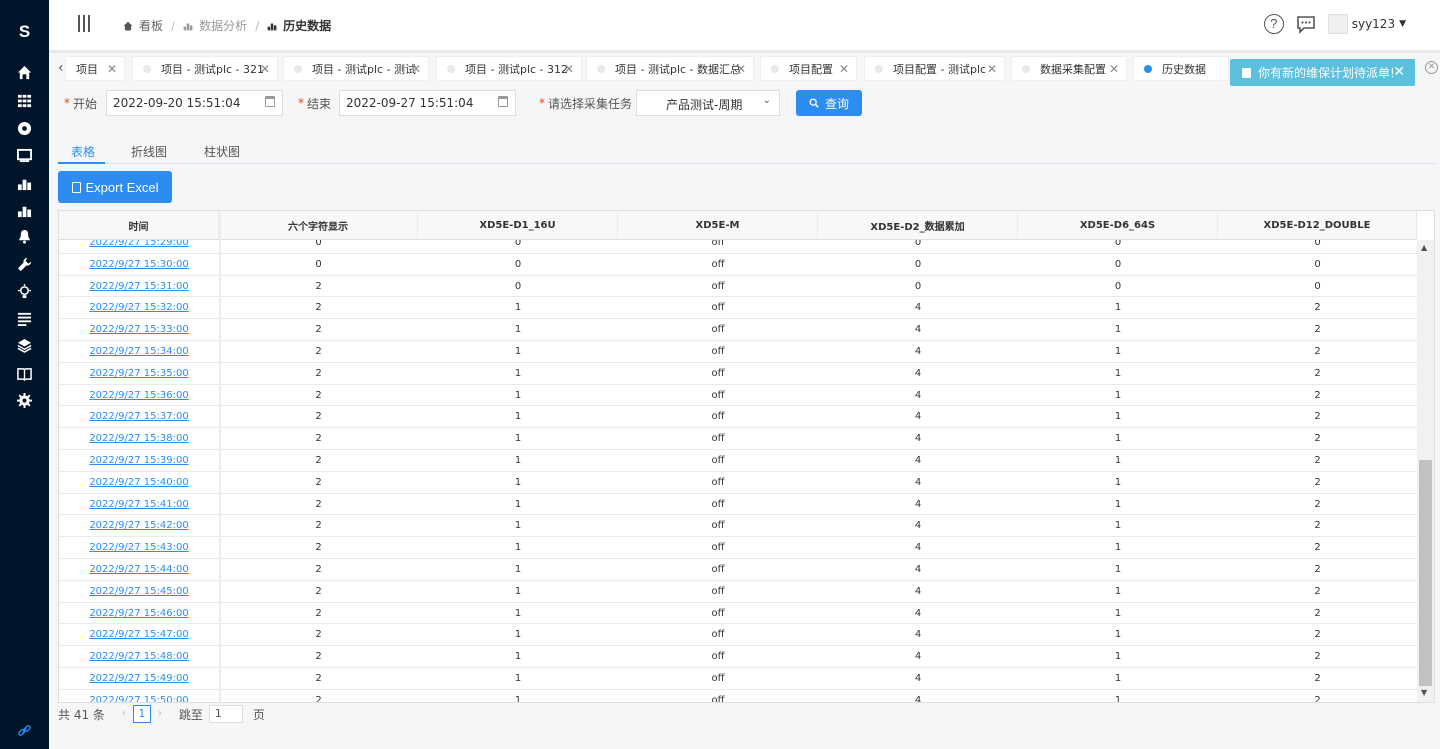 This screenshot has height=749, width=1440. Describe the element at coordinates (1424, 692) in the screenshot. I see `scroll-down-icon: ▼` at that location.